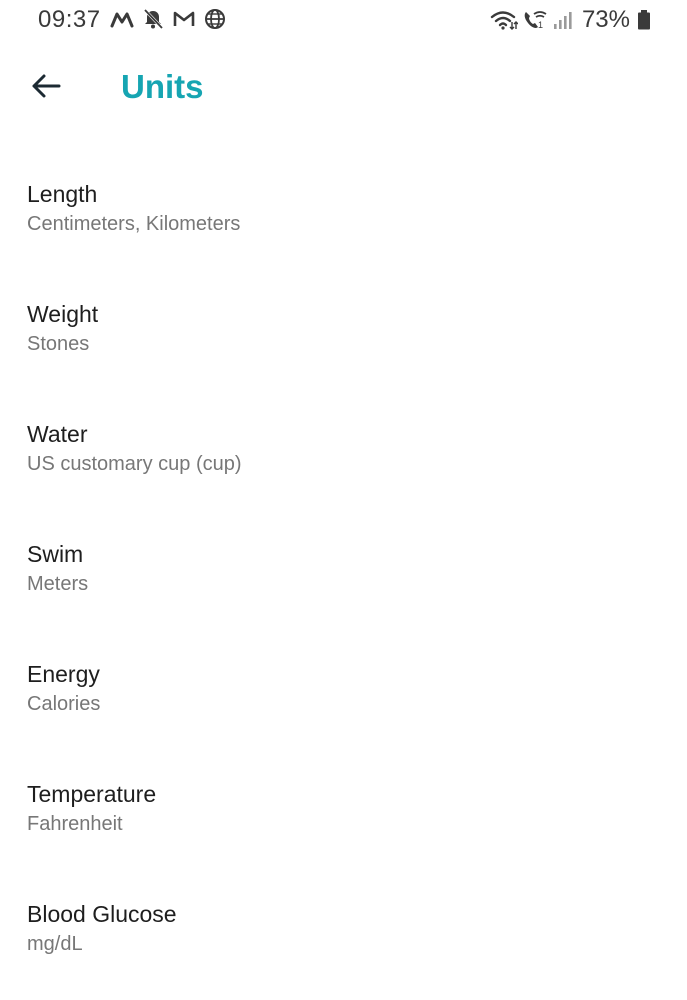 The image size is (687, 1000). I want to click on svg-text: 1, so click(540, 25).